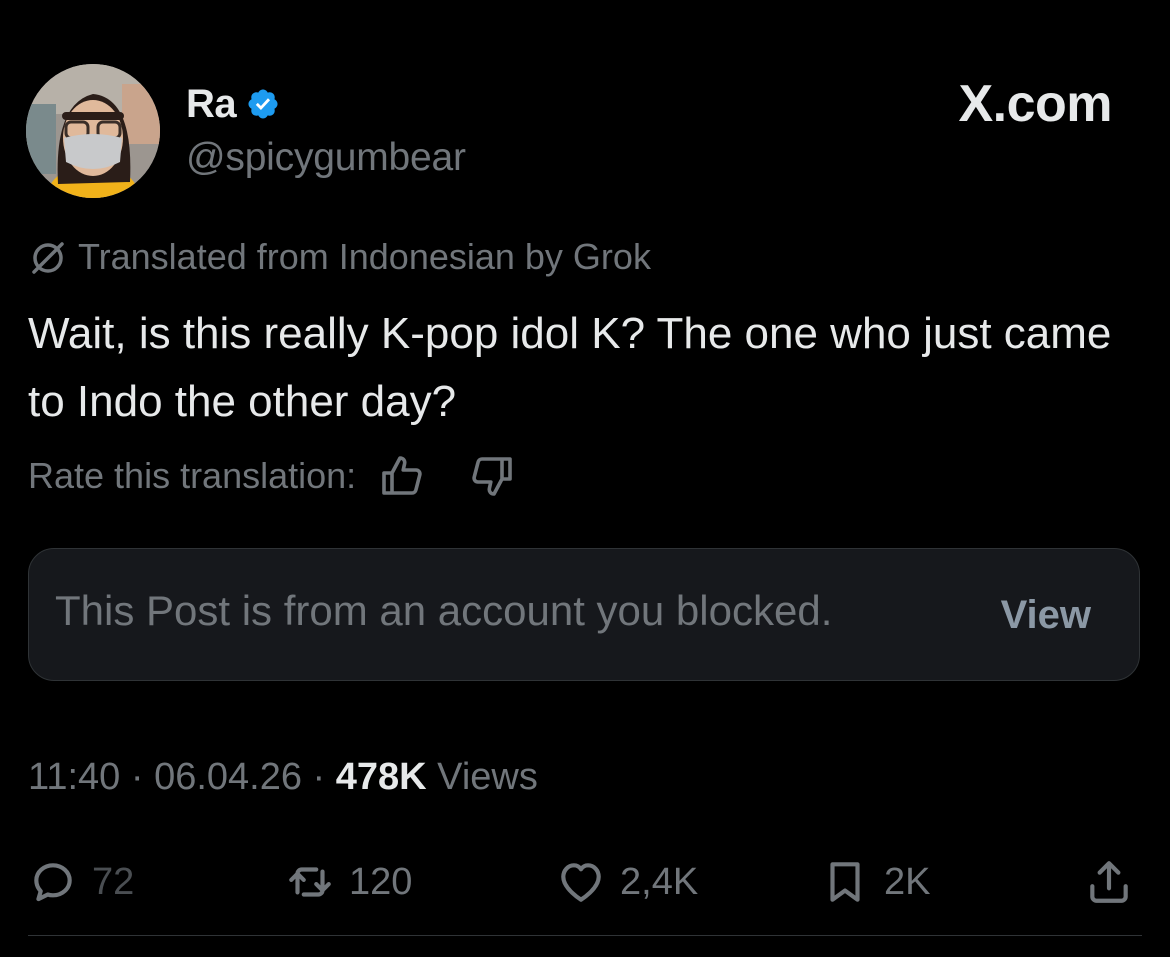 Image resolution: width=1170 pixels, height=957 pixels. What do you see at coordinates (326, 104) in the screenshot?
I see `author-name-row: Ra` at bounding box center [326, 104].